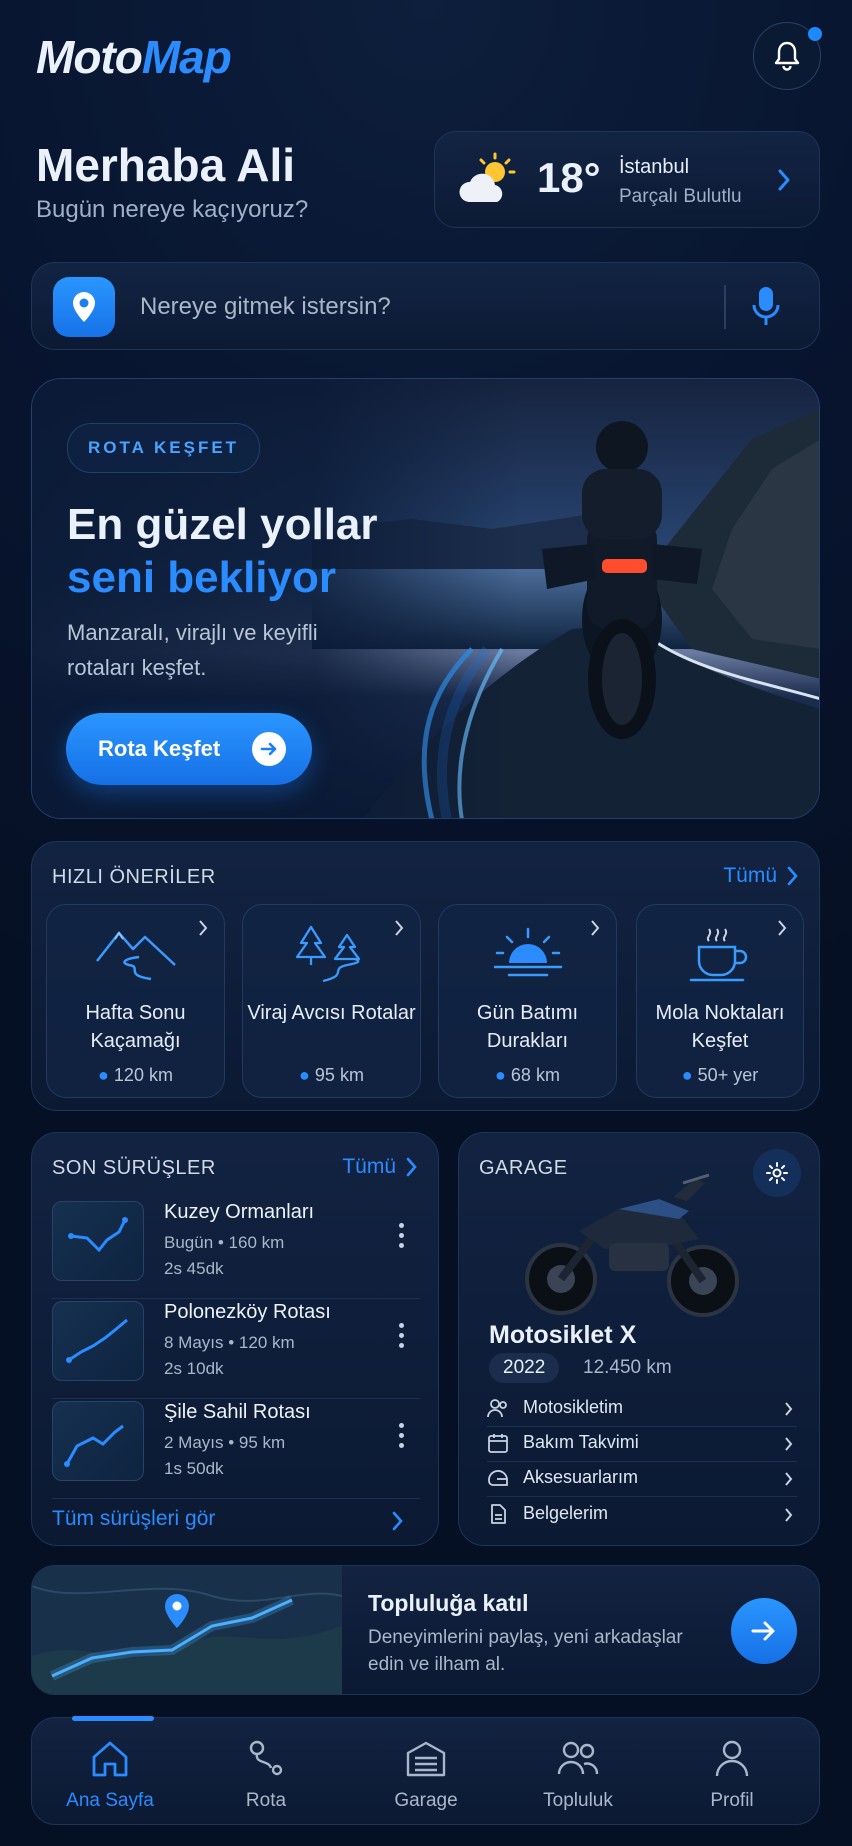 The height and width of the screenshot is (1846, 852). I want to click on garage-menu-label: Bakım Takvimi, so click(581, 1442).